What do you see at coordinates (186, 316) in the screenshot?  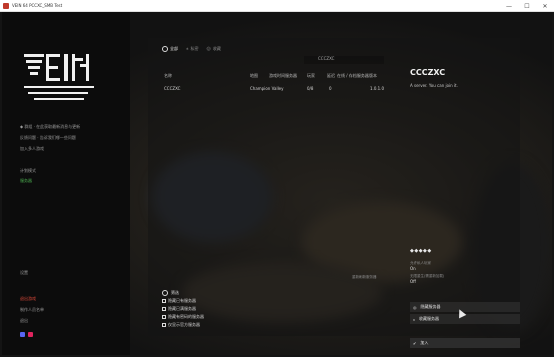 I see `filter-option-label: 隐藏有密码的服务器` at bounding box center [186, 316].